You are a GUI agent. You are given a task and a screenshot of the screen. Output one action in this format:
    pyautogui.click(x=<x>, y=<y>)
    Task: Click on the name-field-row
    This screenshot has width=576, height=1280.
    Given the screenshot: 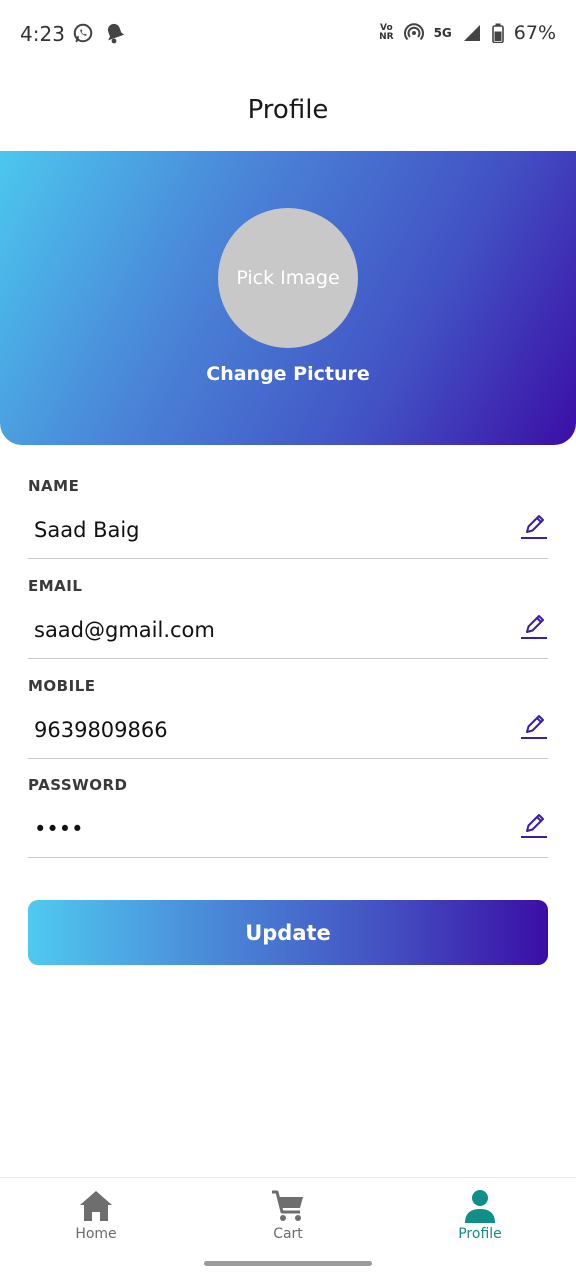 What is the action you would take?
    pyautogui.click(x=288, y=534)
    